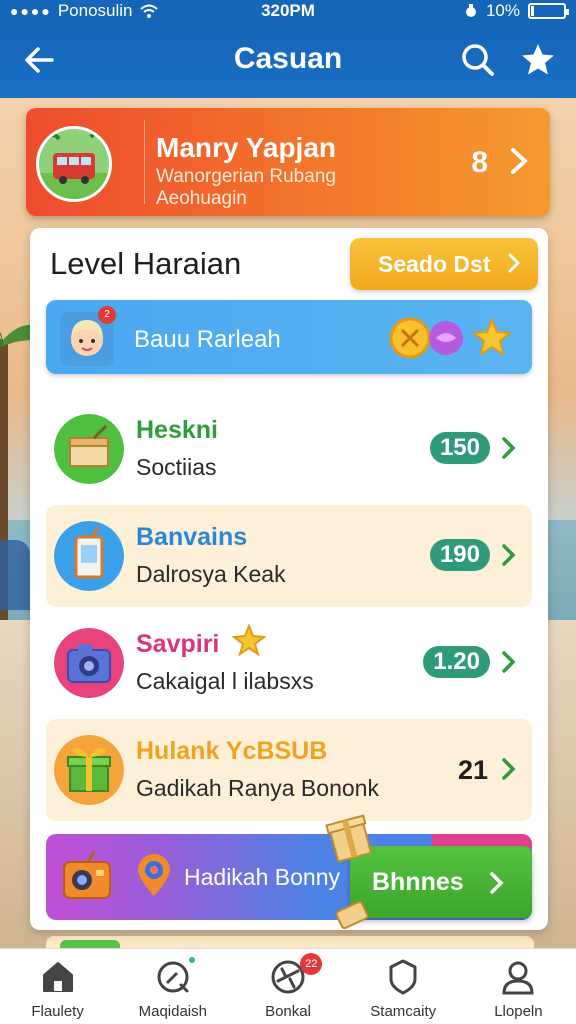 The width and height of the screenshot is (576, 1024). Describe the element at coordinates (403, 1011) in the screenshot. I see `nav-label: Stamcaity` at that location.